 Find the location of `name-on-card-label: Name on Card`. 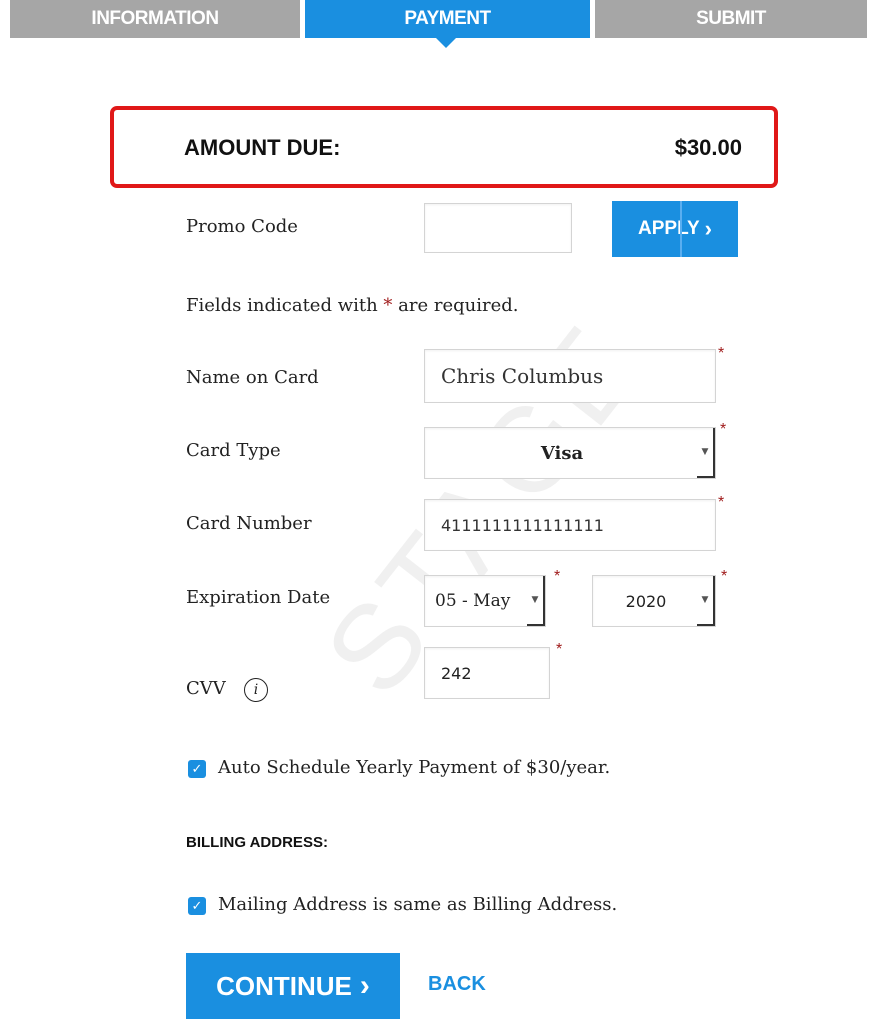

name-on-card-label: Name on Card is located at coordinates (252, 377).